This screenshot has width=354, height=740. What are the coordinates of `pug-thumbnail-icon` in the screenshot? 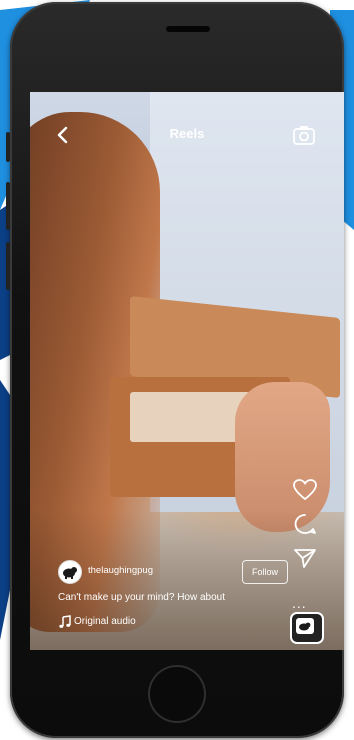 It's located at (305, 626).